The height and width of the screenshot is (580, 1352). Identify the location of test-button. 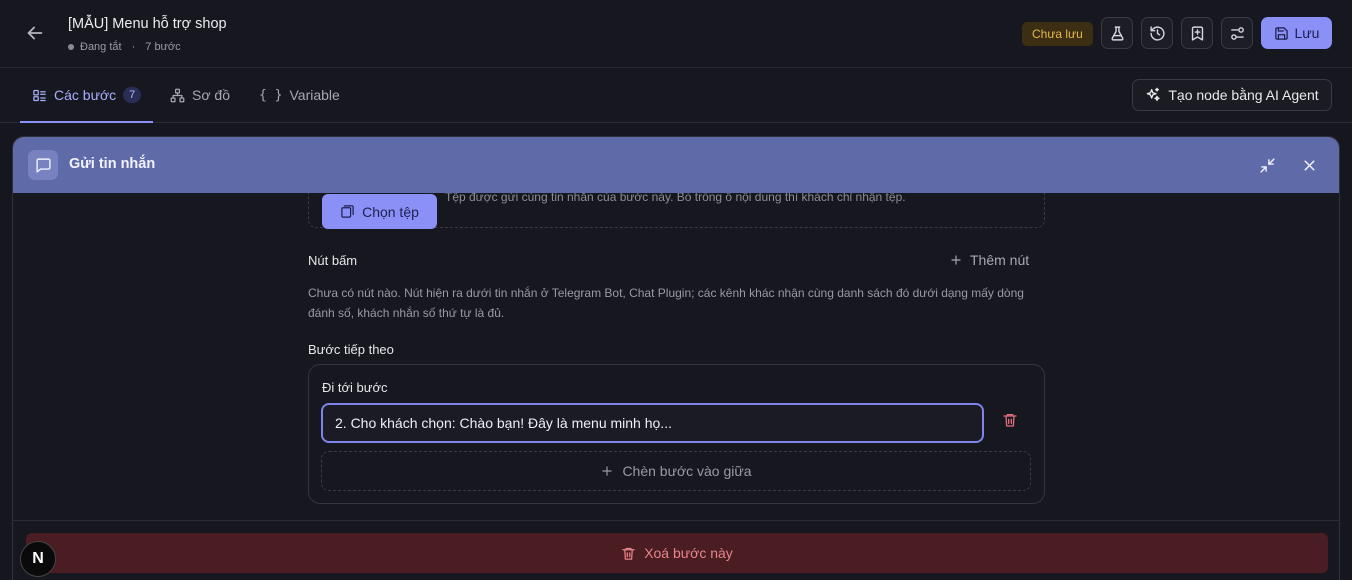
(1117, 33).